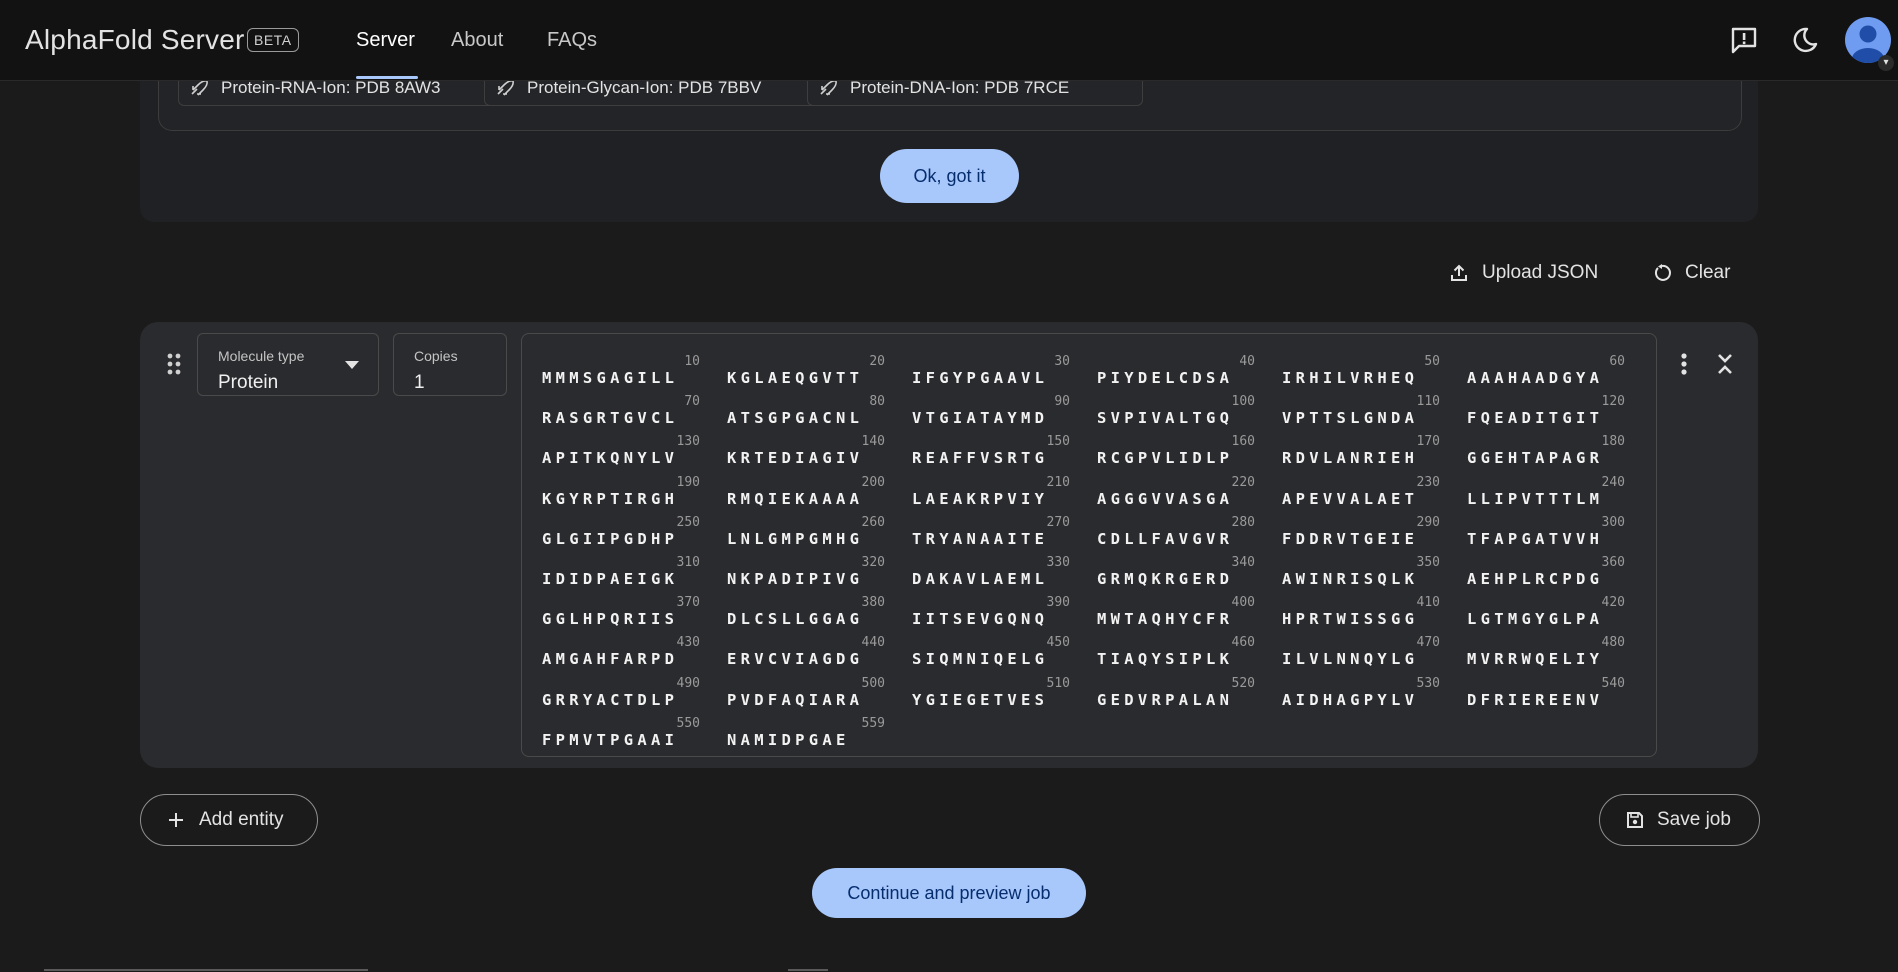  Describe the element at coordinates (626, 604) in the screenshot. I see `sequence-group: 370 GGLHPQRIIS` at that location.